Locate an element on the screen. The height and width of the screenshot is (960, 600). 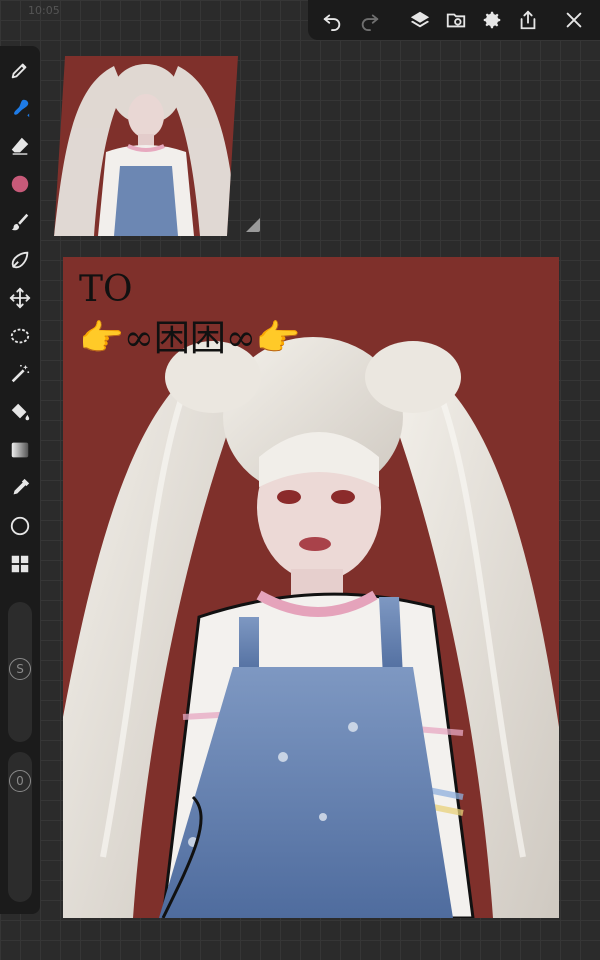
undo-button is located at coordinates (332, 20).